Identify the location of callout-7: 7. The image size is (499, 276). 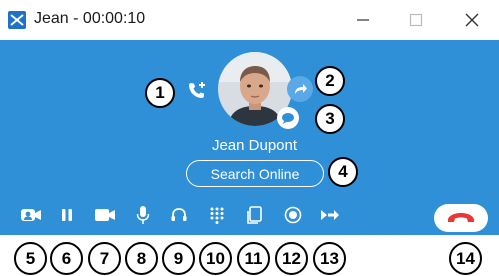
(104, 258).